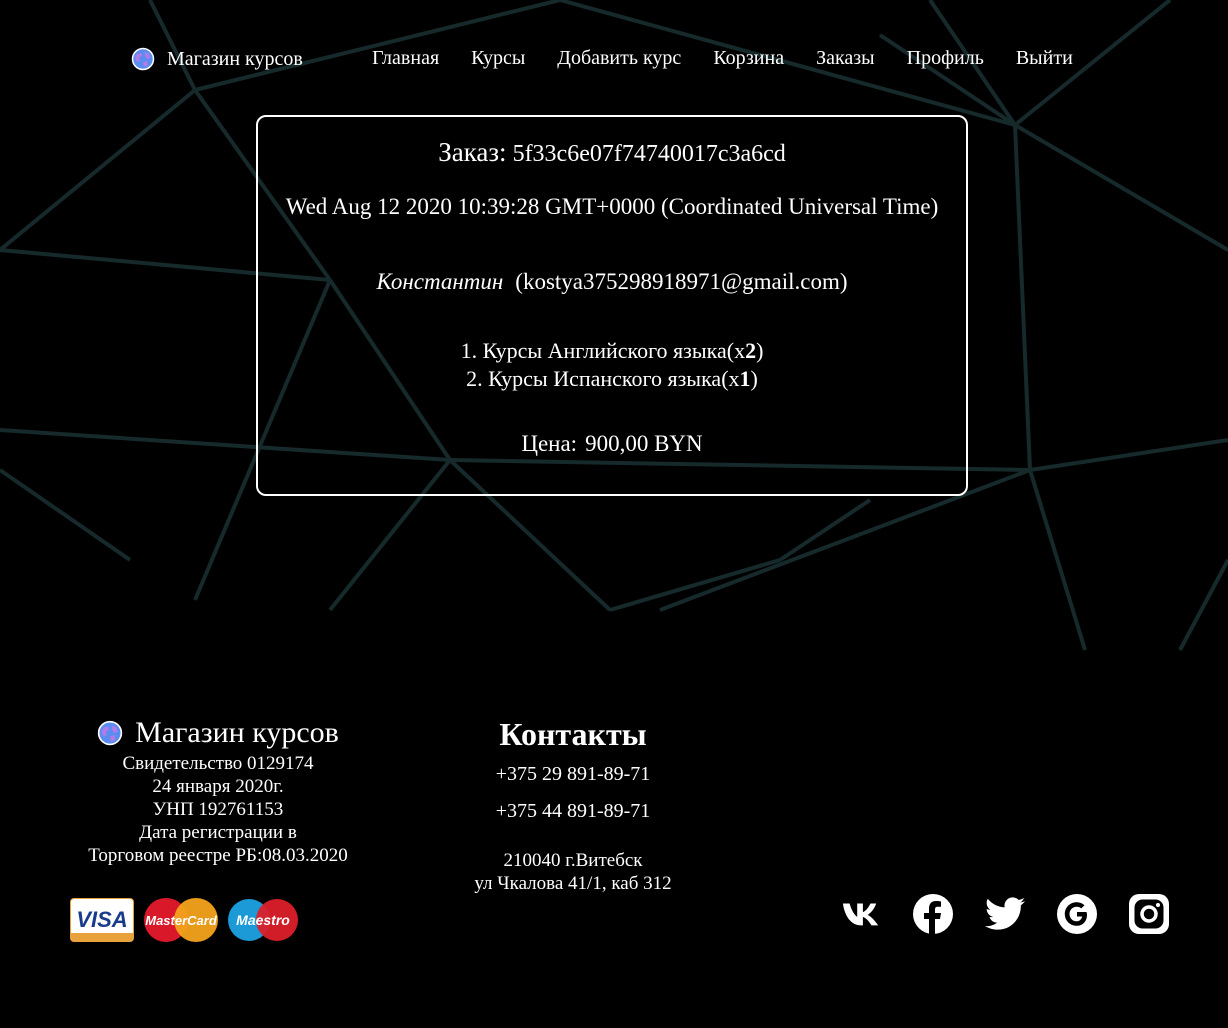 Image resolution: width=1228 pixels, height=1028 pixels. I want to click on instagram-icon, so click(1149, 914).